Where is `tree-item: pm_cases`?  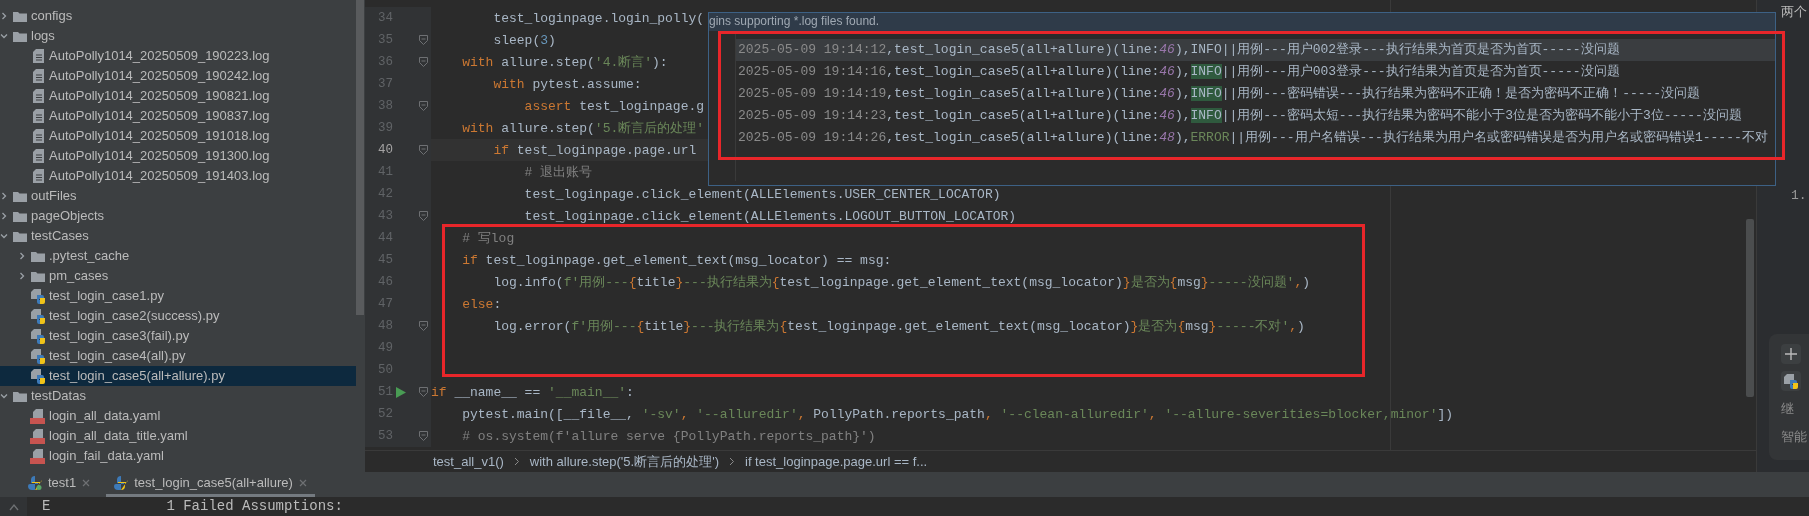
tree-item: pm_cases is located at coordinates (178, 276).